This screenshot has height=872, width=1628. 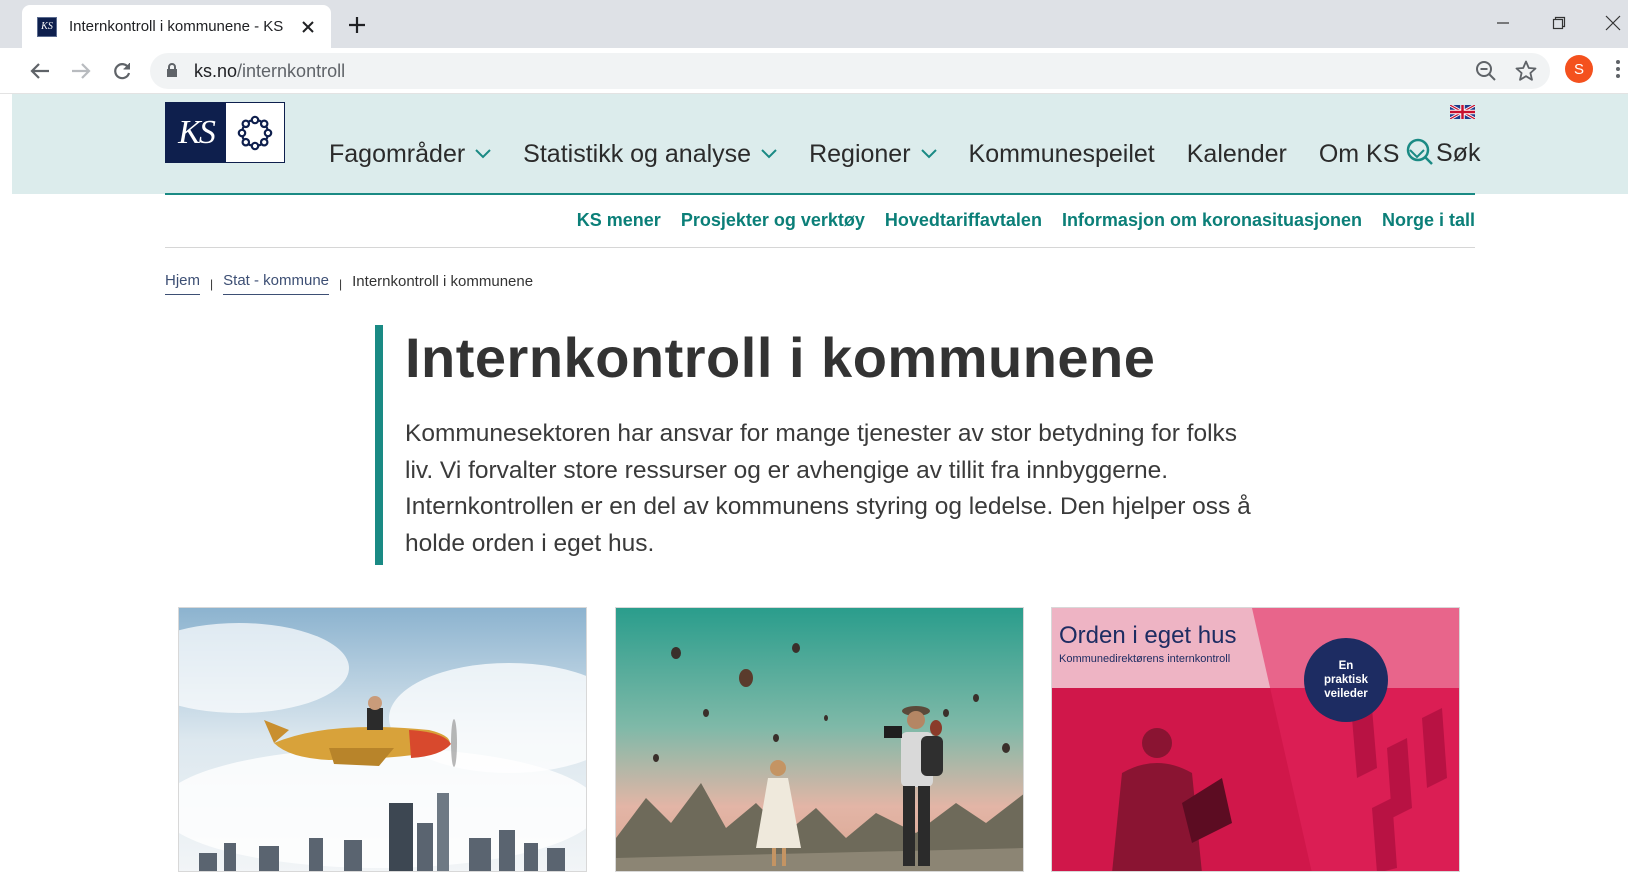 What do you see at coordinates (81, 71) in the screenshot?
I see `forward-arrow-icon` at bounding box center [81, 71].